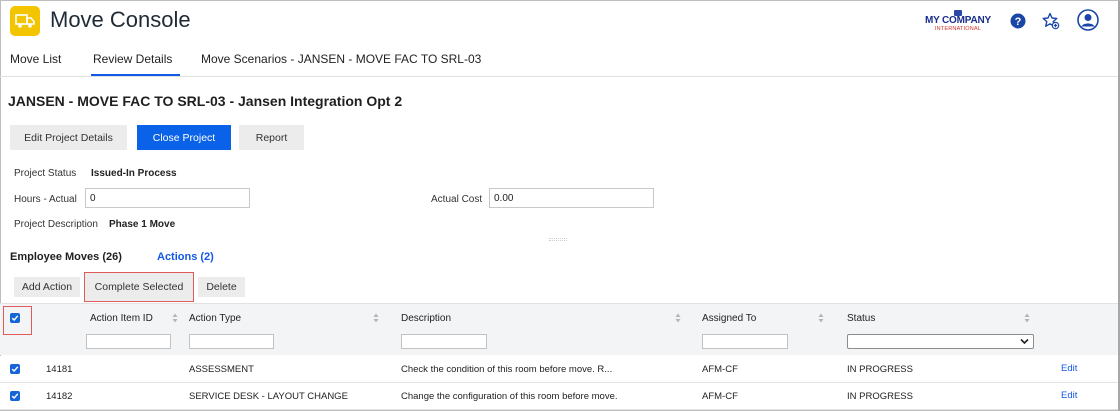 The width and height of the screenshot is (1120, 411). Describe the element at coordinates (66, 257) in the screenshot. I see `tab-employee-moves: Employee Moves (26)` at that location.